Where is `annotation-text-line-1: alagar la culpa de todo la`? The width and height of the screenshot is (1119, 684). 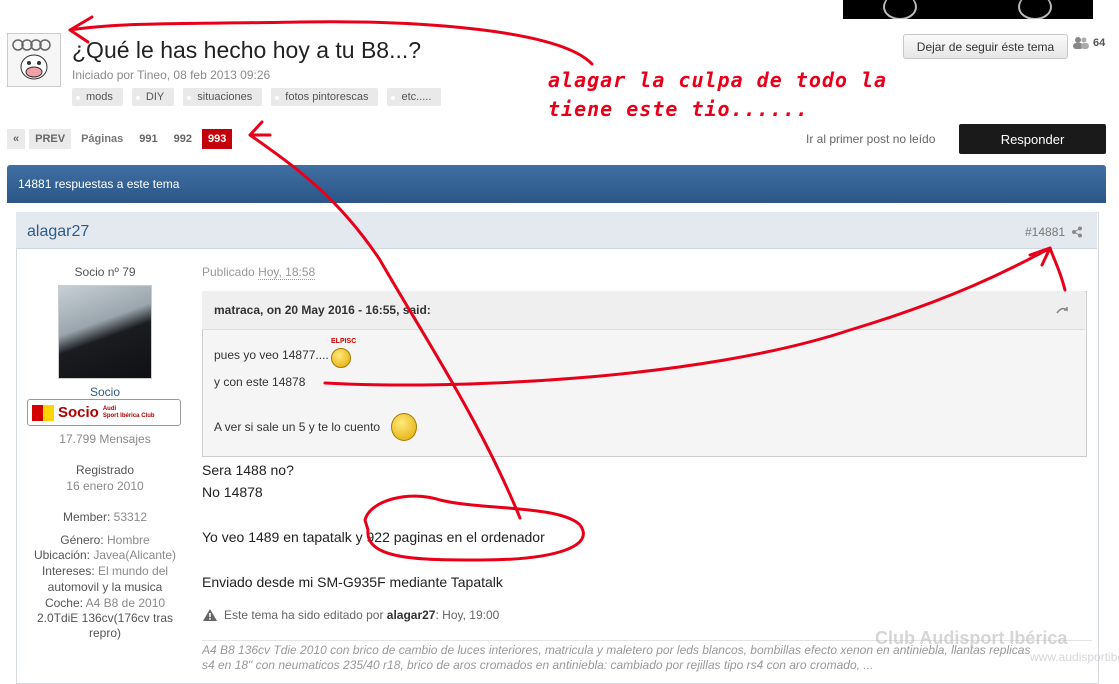 annotation-text-line-1: alagar la culpa de todo la is located at coordinates (718, 80).